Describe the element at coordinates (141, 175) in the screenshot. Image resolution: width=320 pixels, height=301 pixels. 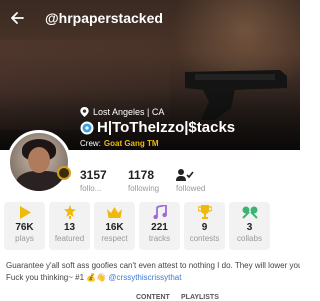
I see `following-count: 1178` at that location.